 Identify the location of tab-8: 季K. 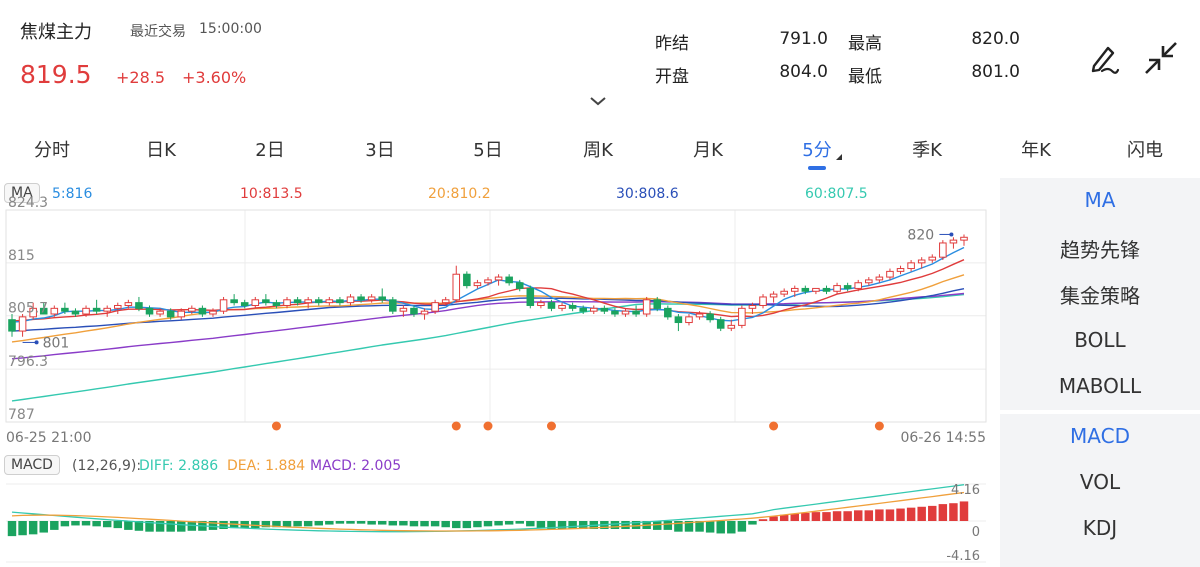
(927, 149).